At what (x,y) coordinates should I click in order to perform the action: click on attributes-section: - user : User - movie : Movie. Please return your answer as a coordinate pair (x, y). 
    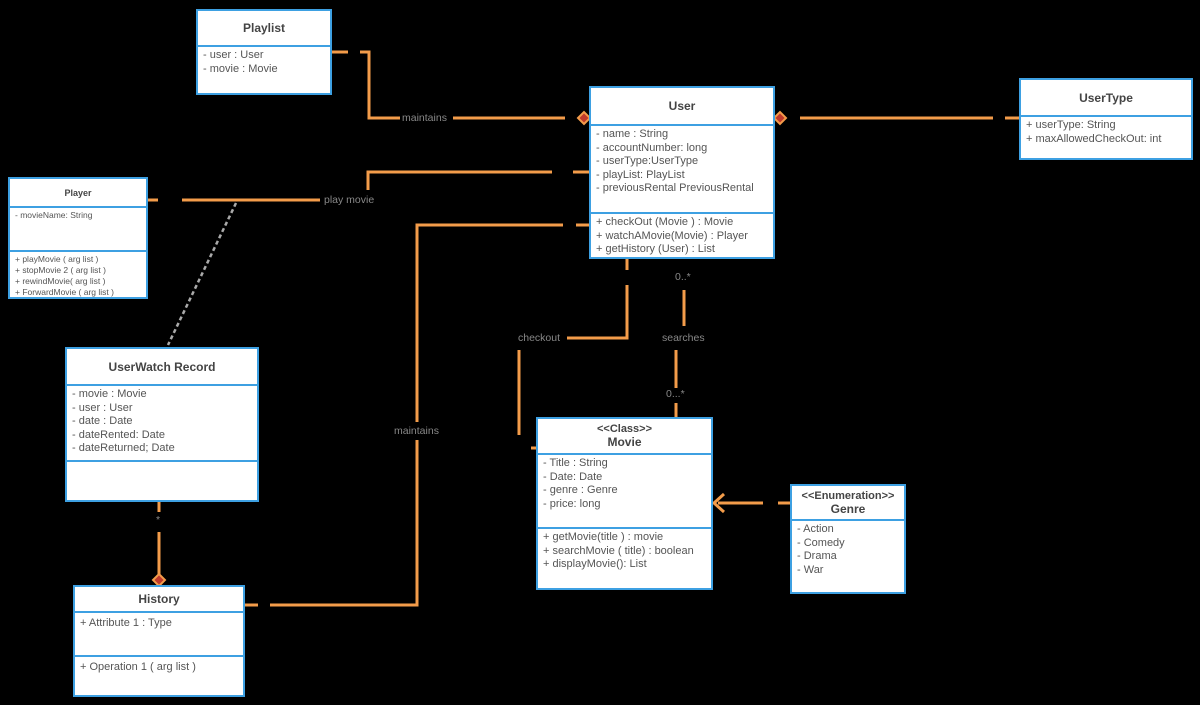
    Looking at the image, I should click on (264, 62).